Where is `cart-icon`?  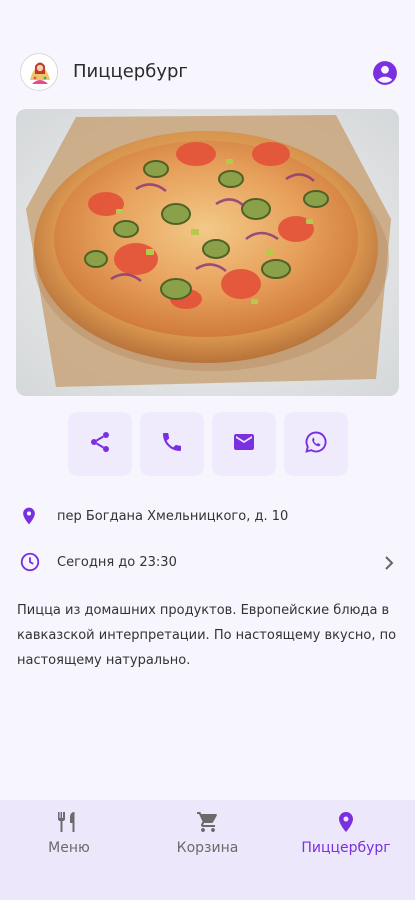 cart-icon is located at coordinates (208, 822).